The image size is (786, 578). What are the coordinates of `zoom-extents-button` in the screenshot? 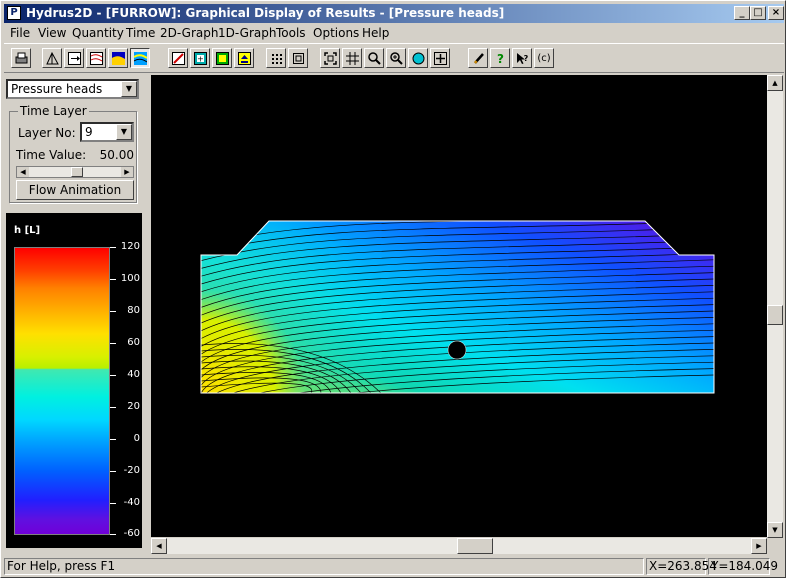 It's located at (330, 58).